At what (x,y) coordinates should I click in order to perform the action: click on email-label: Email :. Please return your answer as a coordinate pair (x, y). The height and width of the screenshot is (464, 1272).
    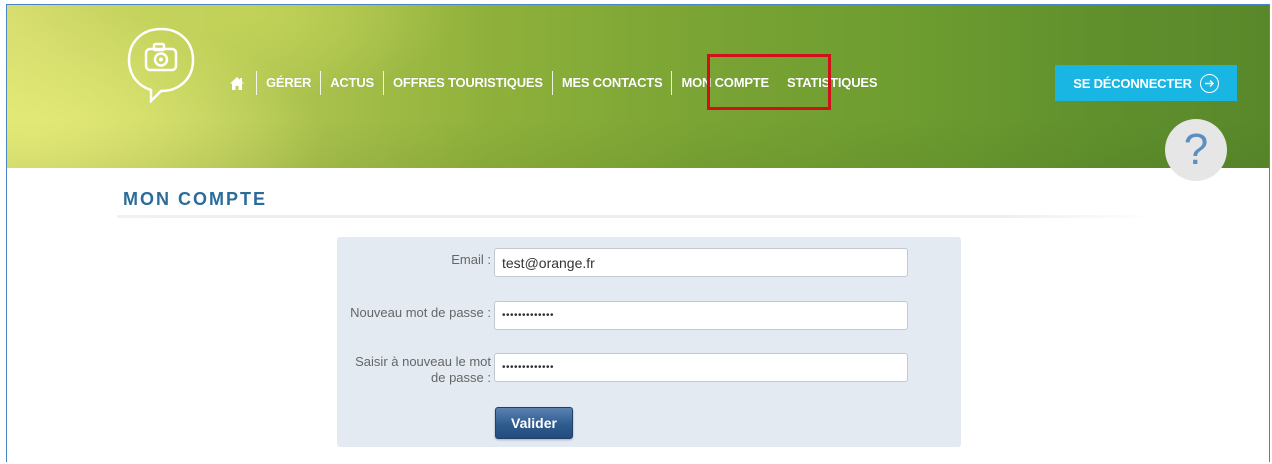
    Looking at the image, I should click on (471, 259).